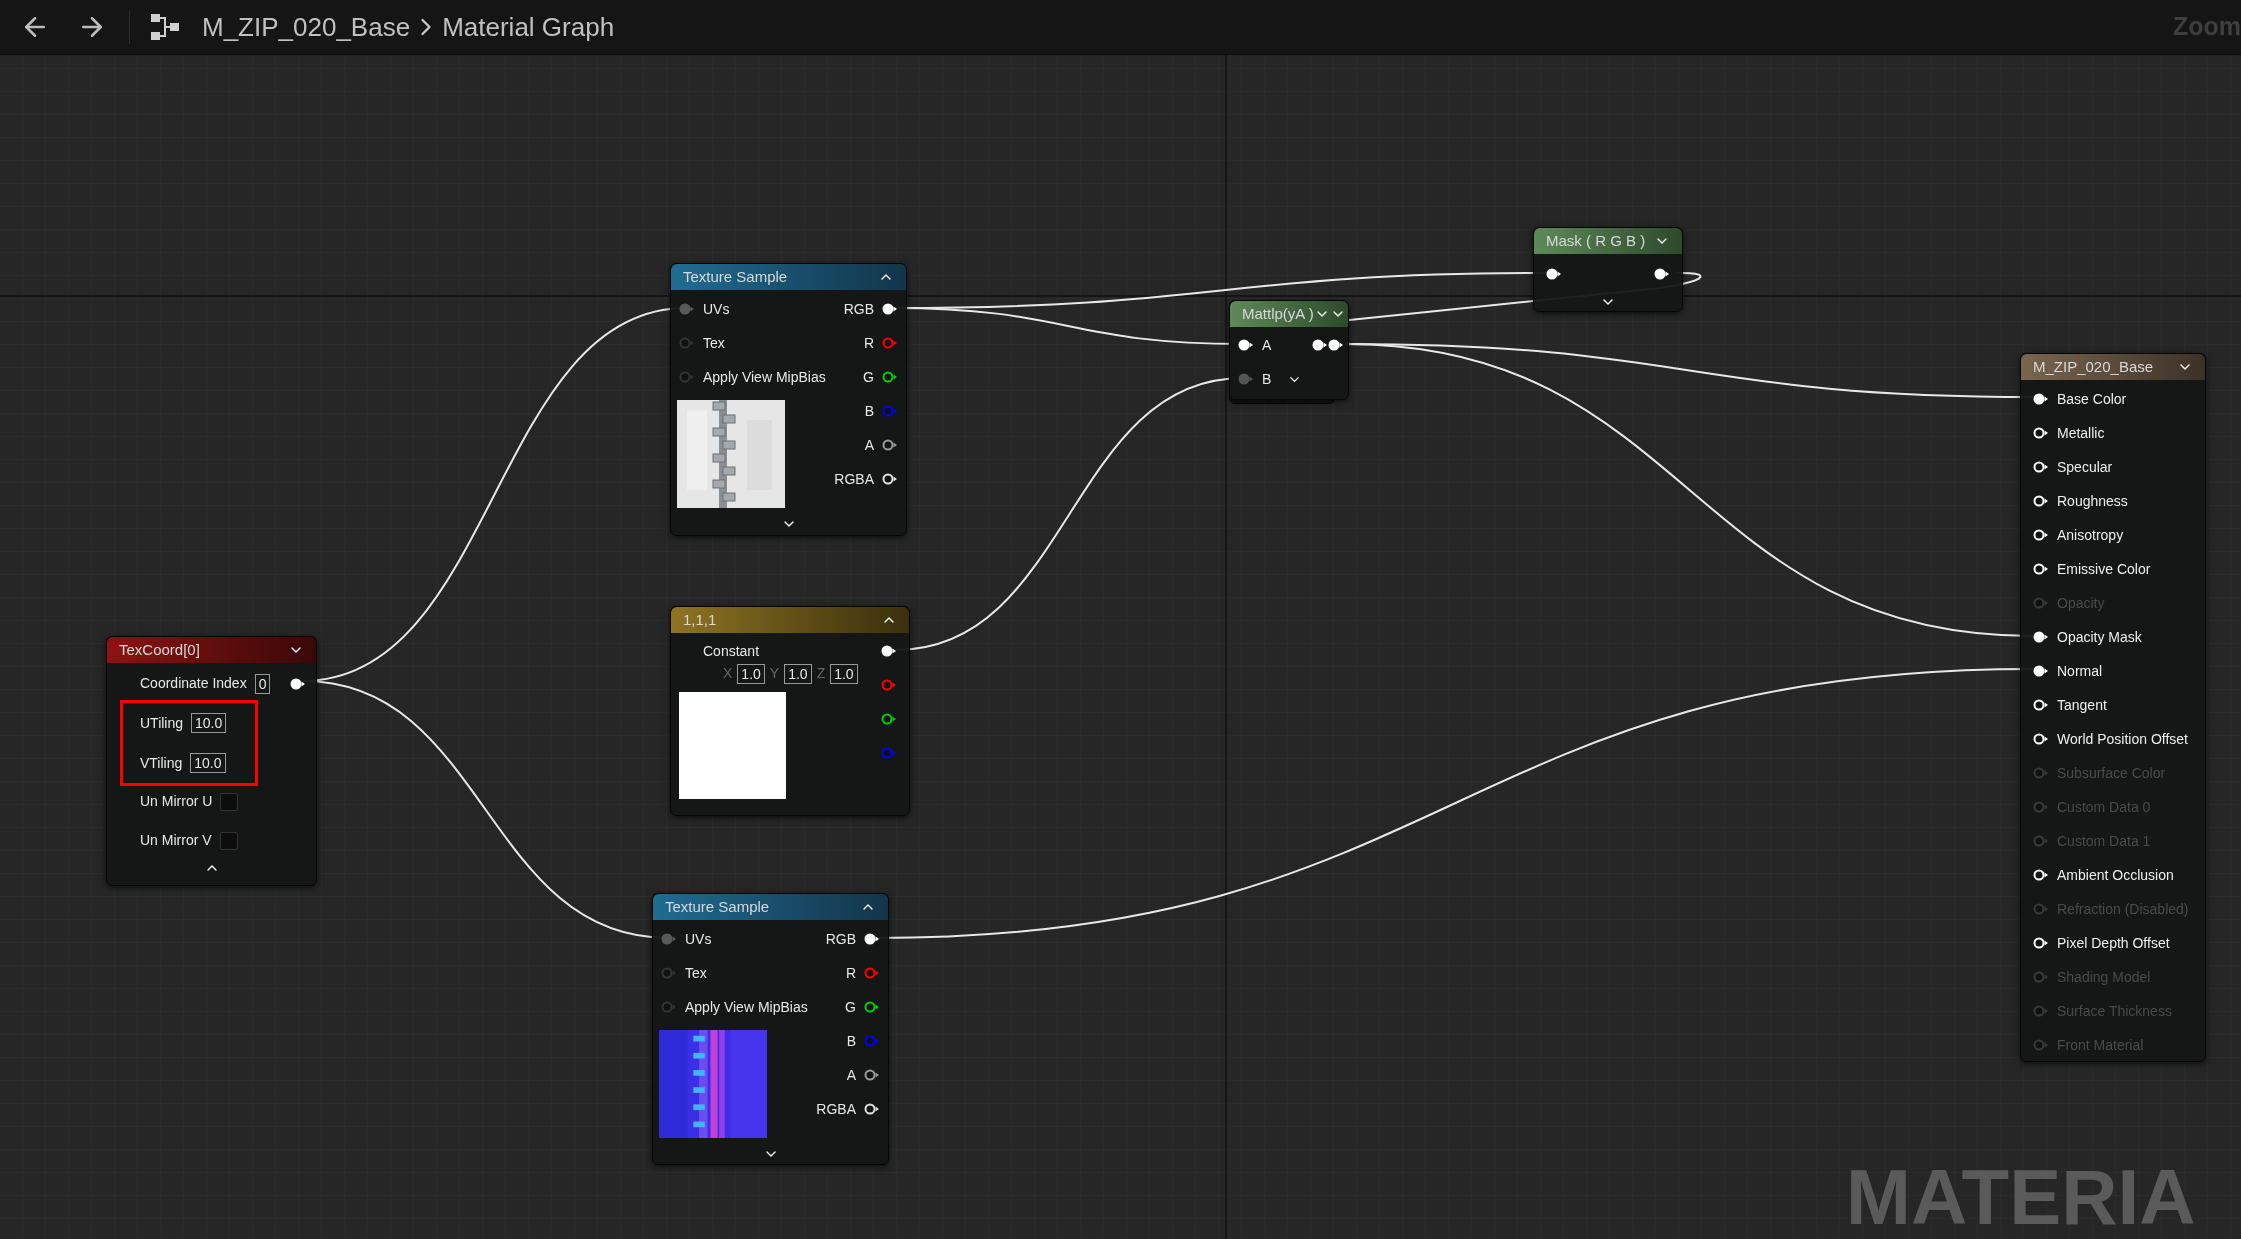 This screenshot has width=2241, height=1239. I want to click on graph-node, so click(2113, 707).